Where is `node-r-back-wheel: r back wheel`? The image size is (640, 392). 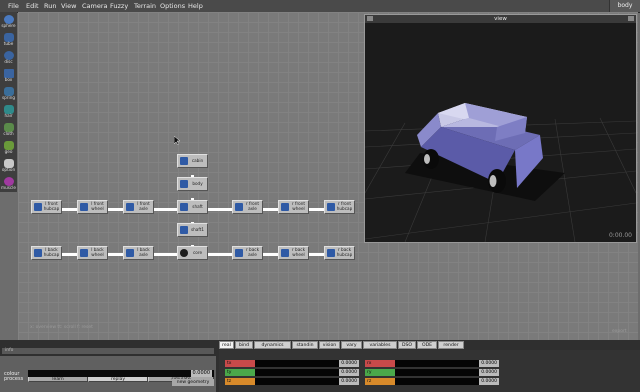
node-r-back-wheel: r back wheel is located at coordinates (293, 253).